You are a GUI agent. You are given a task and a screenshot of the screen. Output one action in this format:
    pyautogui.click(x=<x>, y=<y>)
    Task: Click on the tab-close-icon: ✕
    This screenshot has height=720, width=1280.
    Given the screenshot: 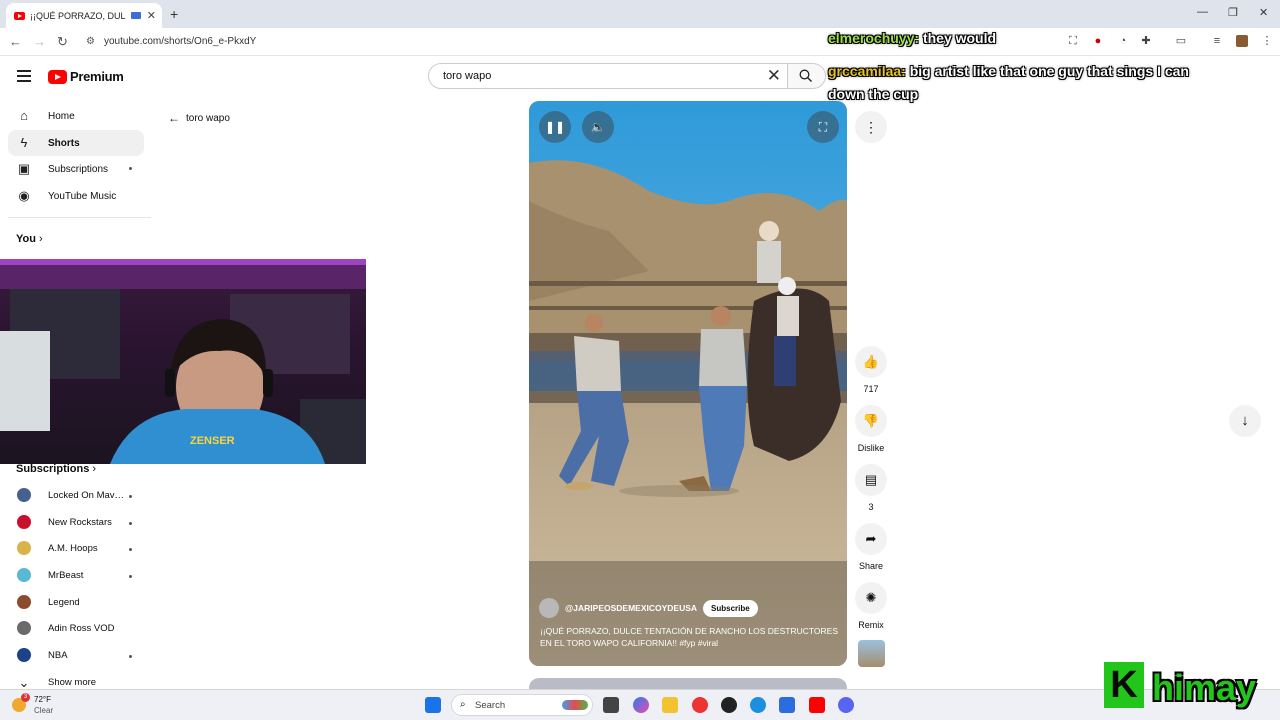 What is the action you would take?
    pyautogui.click(x=151, y=15)
    